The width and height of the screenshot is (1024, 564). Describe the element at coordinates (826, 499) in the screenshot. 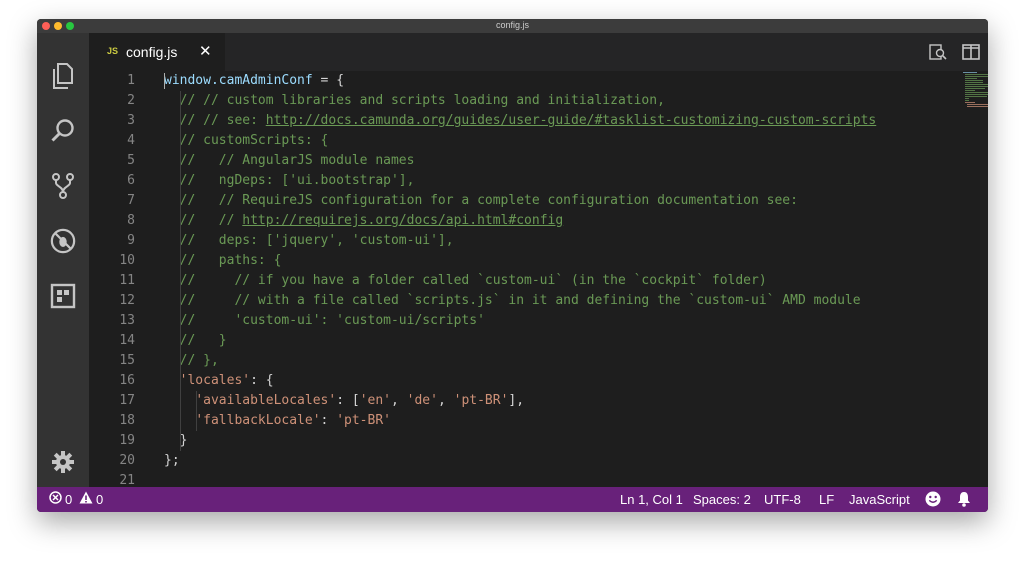

I see `line-ending: LF` at that location.